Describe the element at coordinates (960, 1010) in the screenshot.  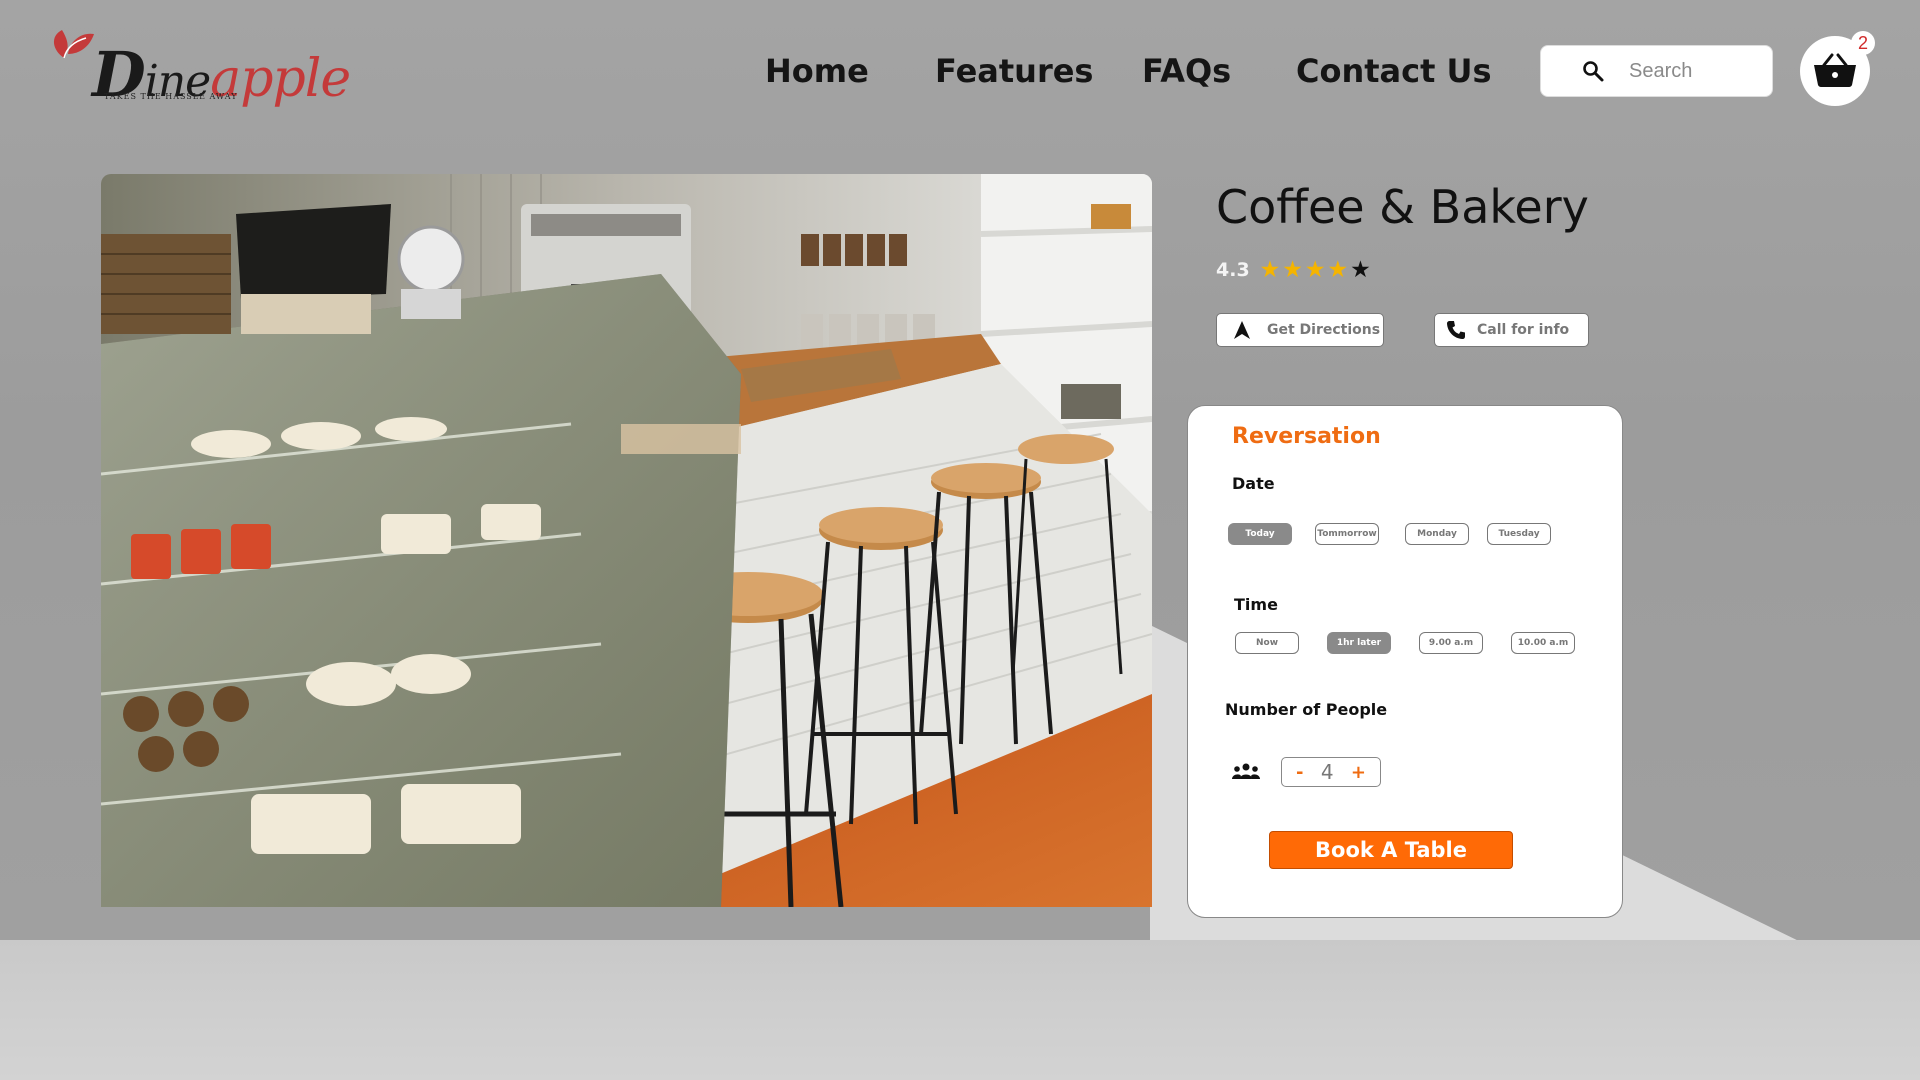
I see `background-floor` at that location.